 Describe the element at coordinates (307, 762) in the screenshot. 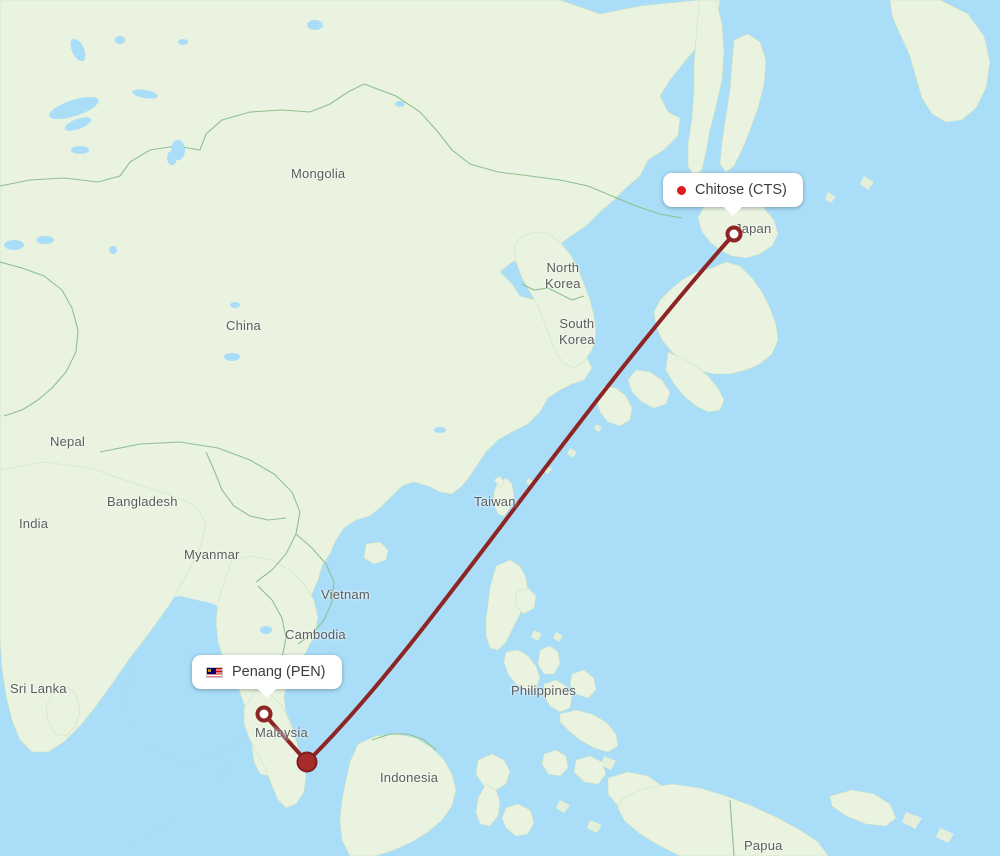

I see `route-origin-marker` at that location.